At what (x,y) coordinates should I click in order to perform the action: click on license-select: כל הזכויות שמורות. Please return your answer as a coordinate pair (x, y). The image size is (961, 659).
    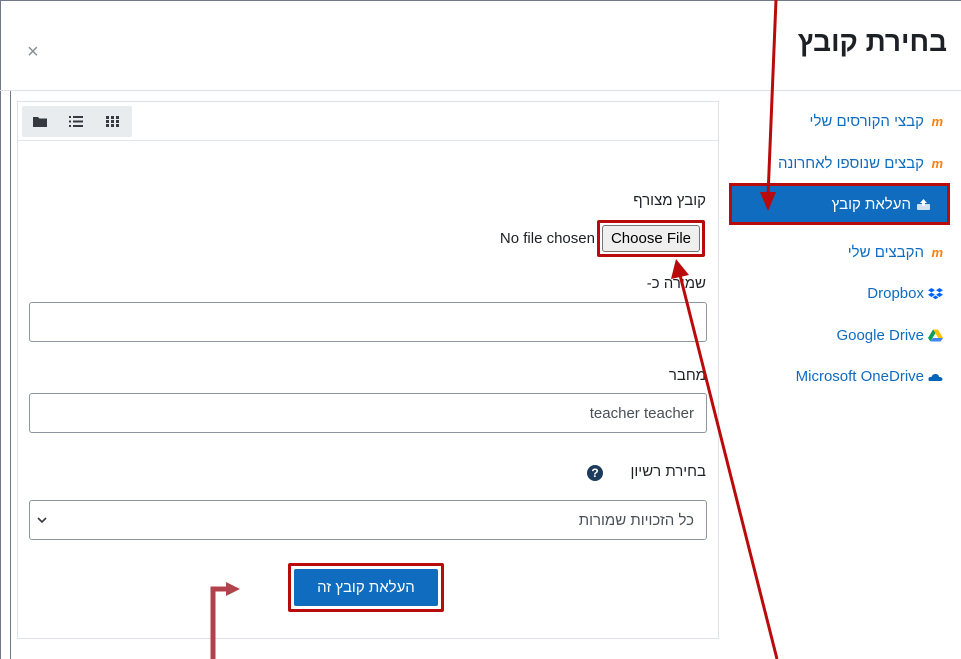
    Looking at the image, I should click on (368, 520).